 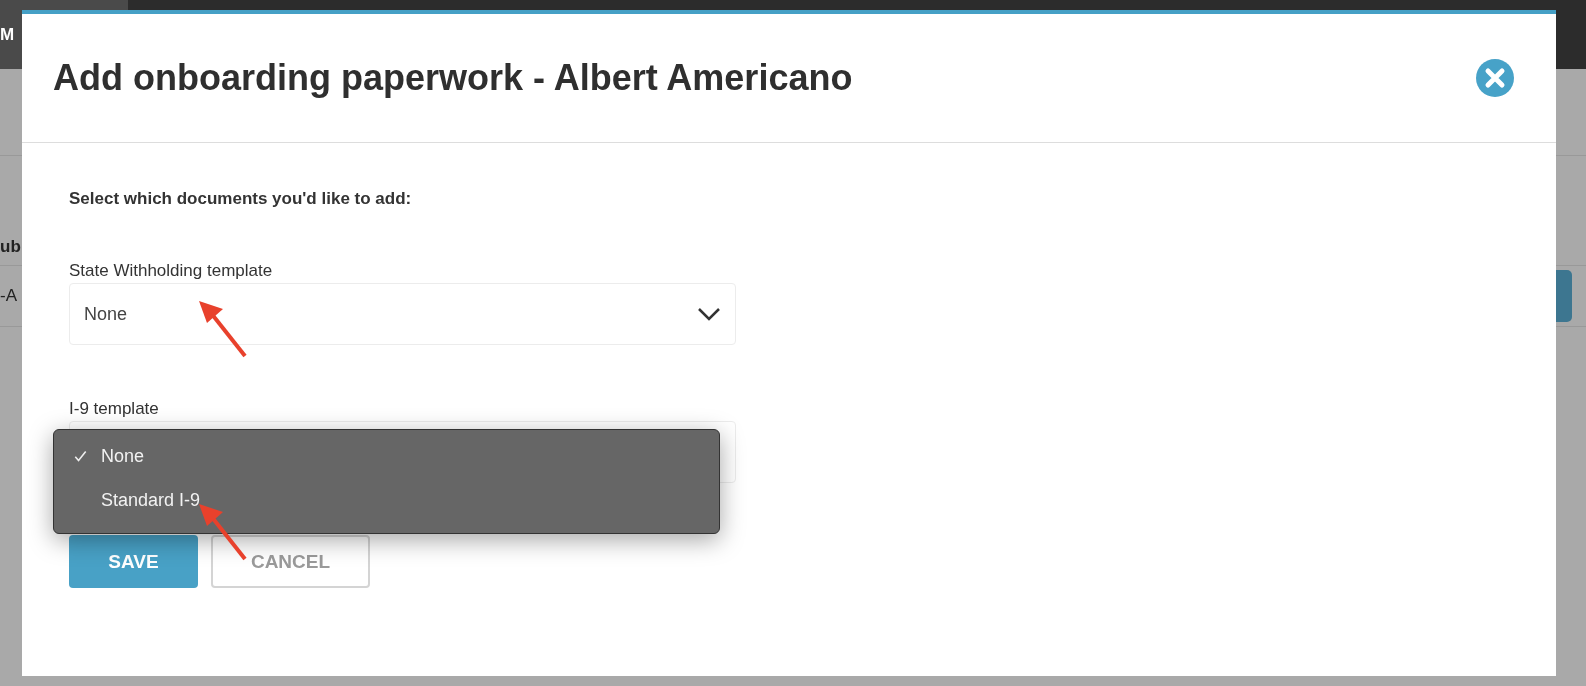 I want to click on dialog-title: Add onboarding paperwork - Albert Americano, so click(x=453, y=78).